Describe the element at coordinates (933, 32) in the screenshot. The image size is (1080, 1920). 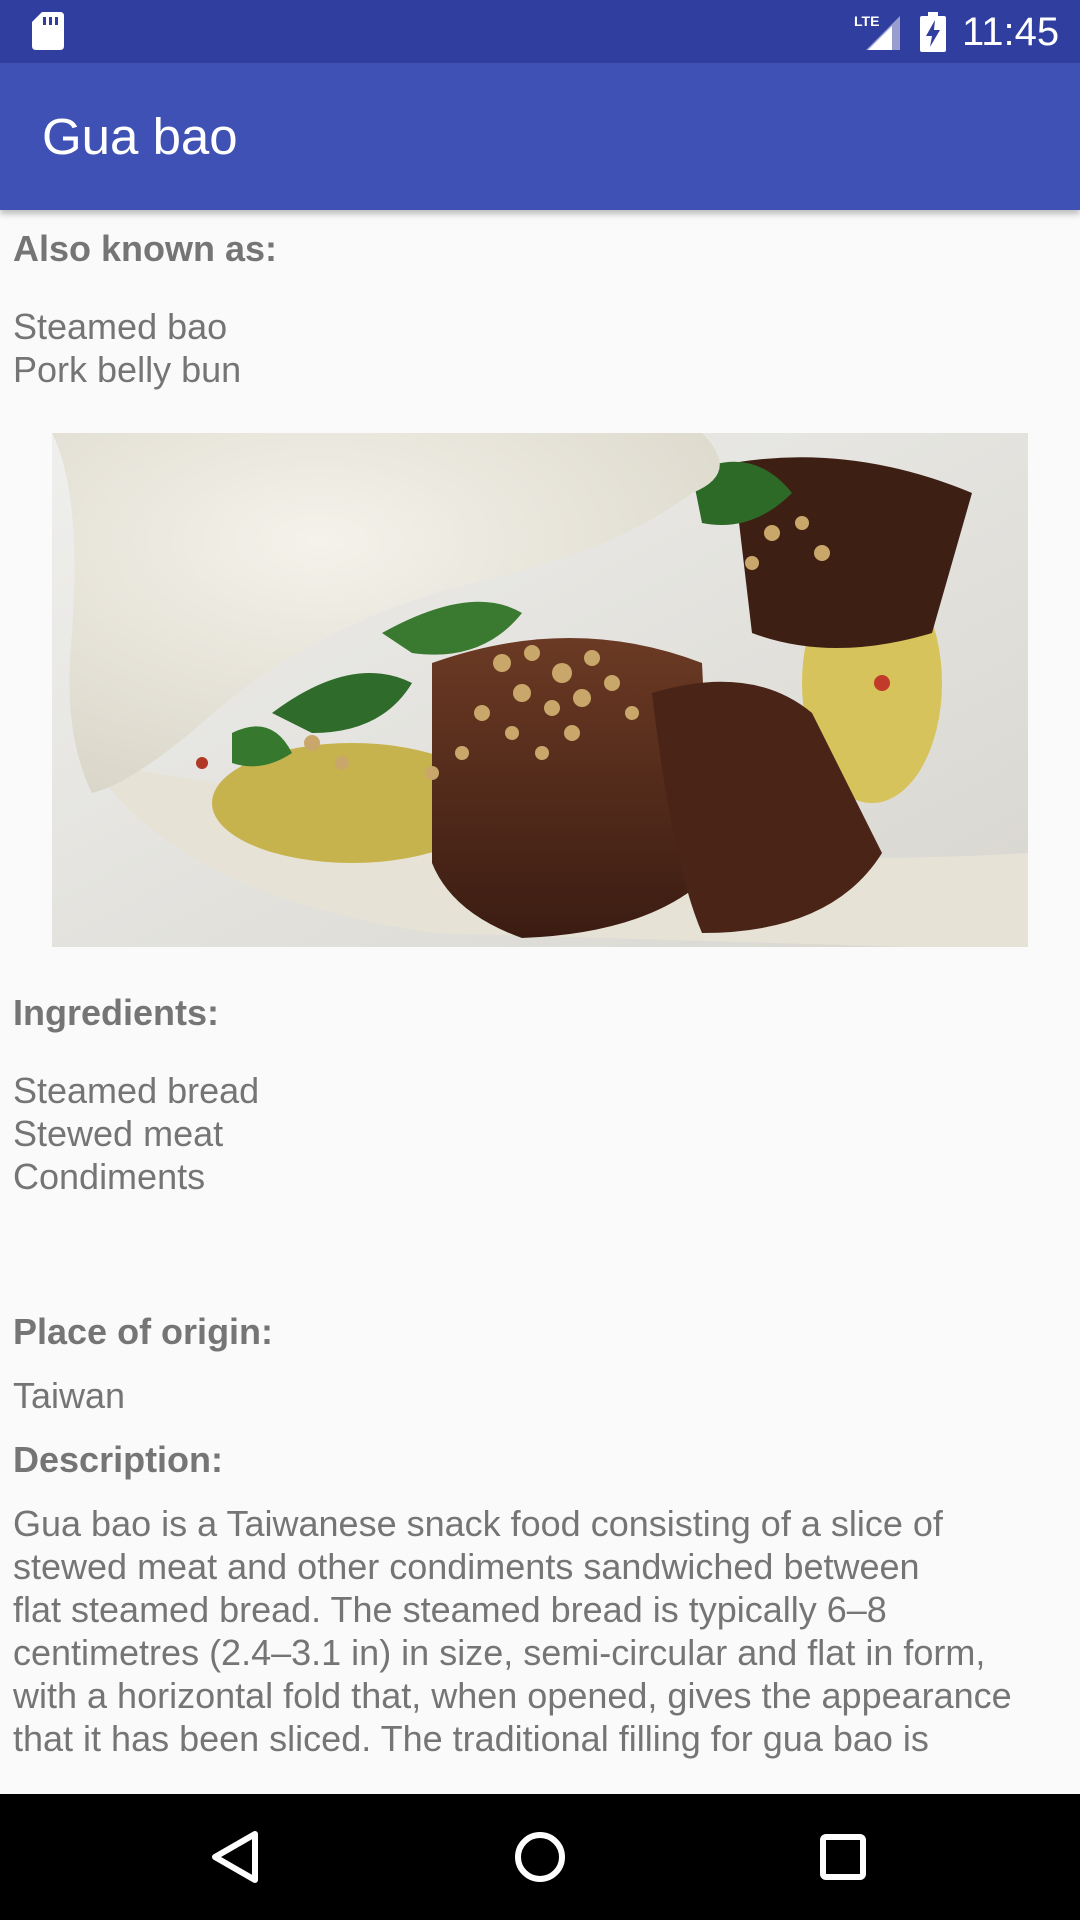
I see `battery-charging-icon` at that location.